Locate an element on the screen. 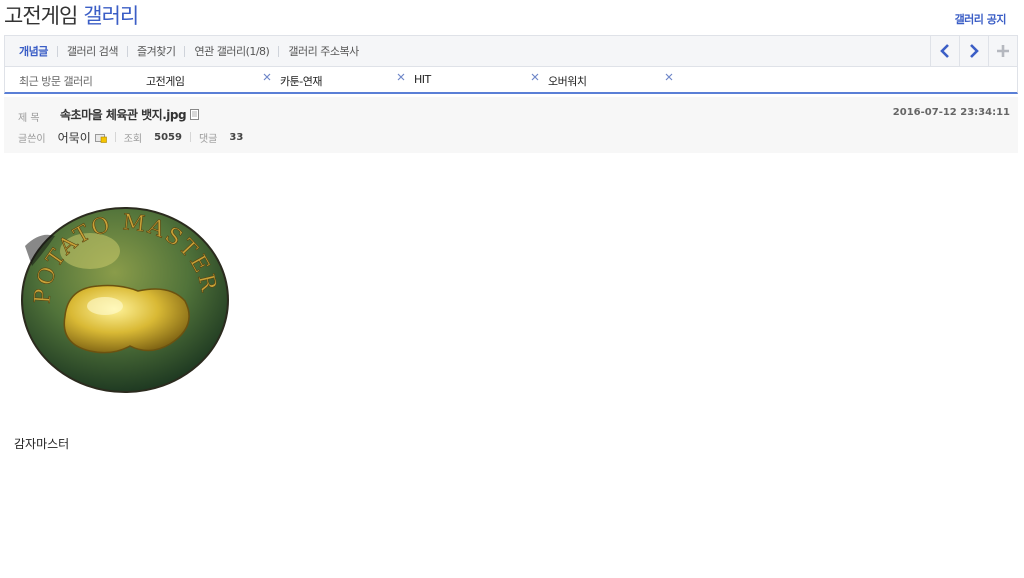 The image size is (1024, 578). gallery-title: 고전게임 갤러리 is located at coordinates (71, 15).